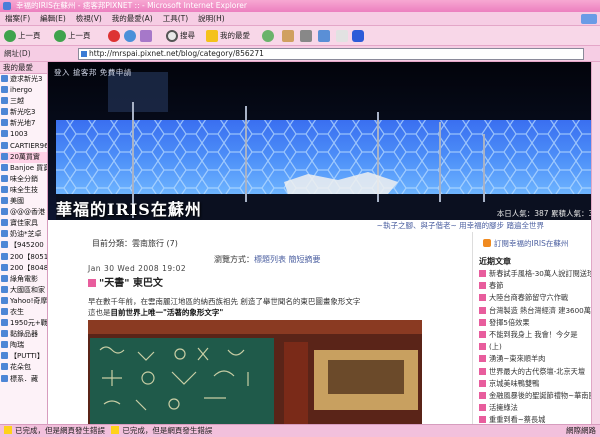 This screenshot has width=600, height=437. I want to click on favorite-item: 新光地7, so click(23, 123).